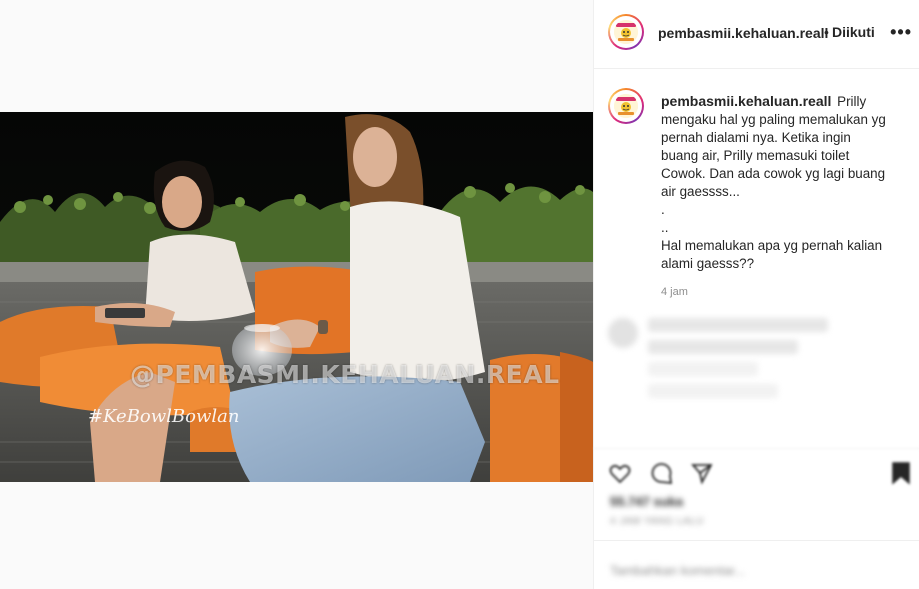  Describe the element at coordinates (901, 32) in the screenshot. I see `more-icon: •••` at that location.